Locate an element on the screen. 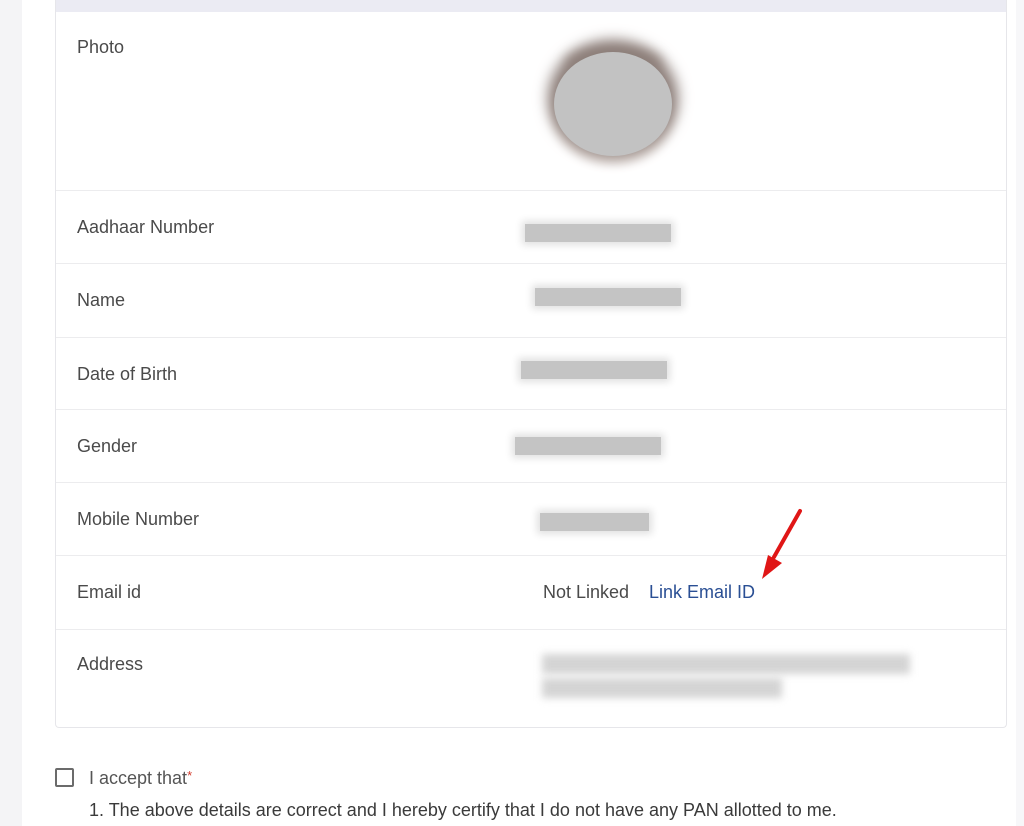 Image resolution: width=1024 pixels, height=826 pixels. row-label-aadhaar: Aadhaar Number is located at coordinates (146, 227).